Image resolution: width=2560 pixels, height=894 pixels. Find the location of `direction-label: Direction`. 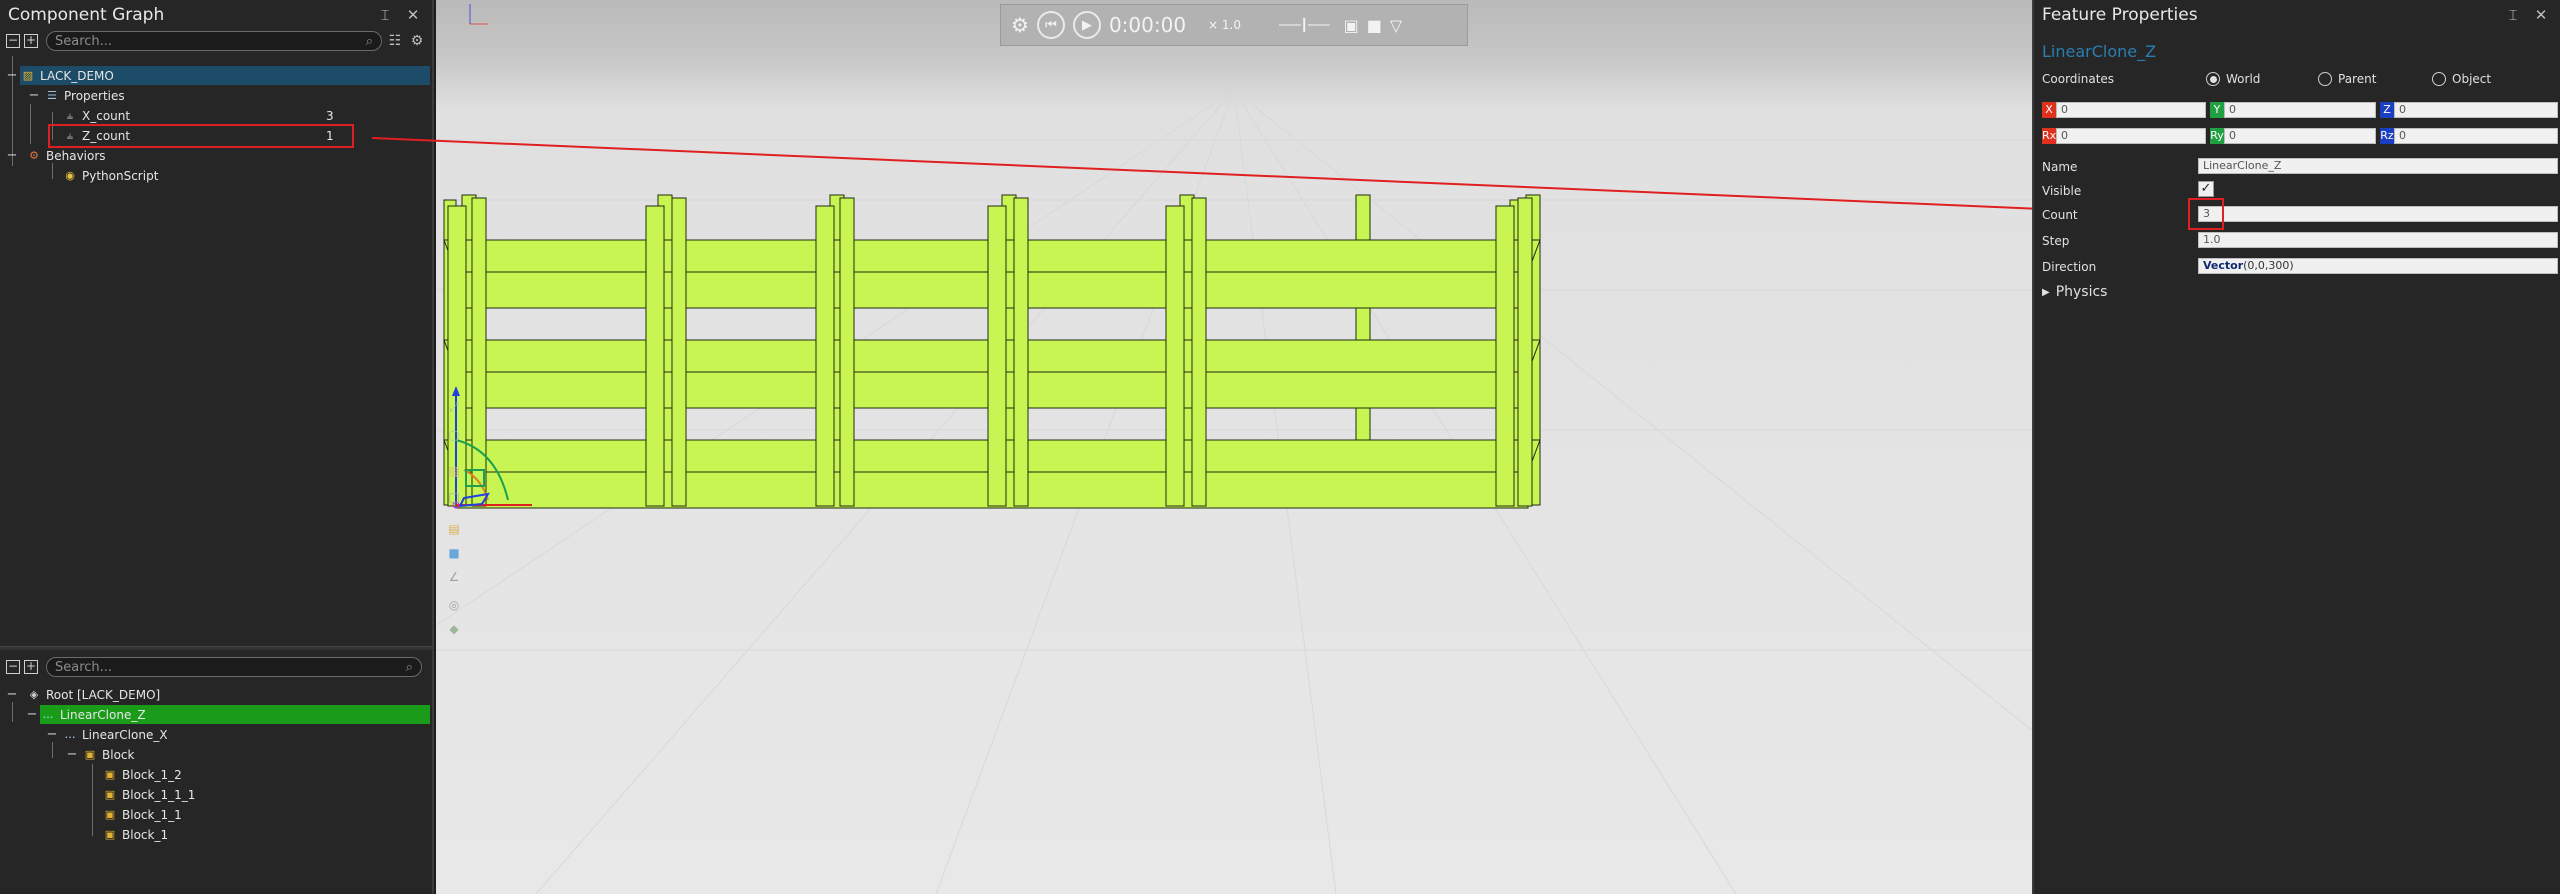

direction-label: Direction is located at coordinates (2069, 267).